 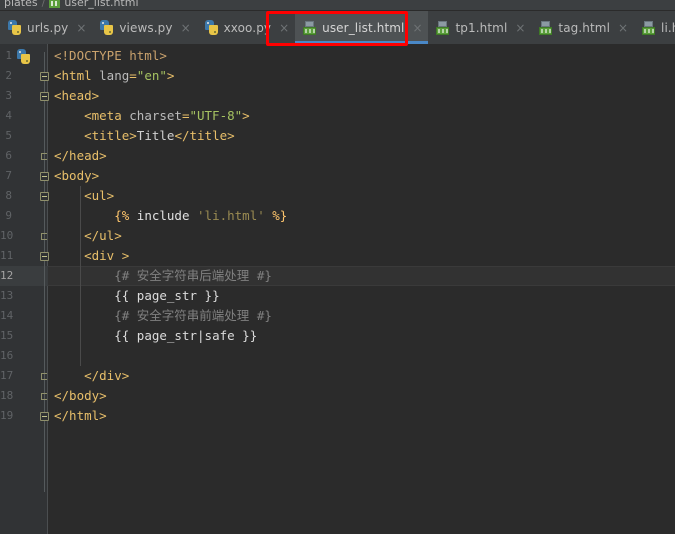 What do you see at coordinates (668, 27) in the screenshot?
I see `editor-tab-label: li.html` at bounding box center [668, 27].